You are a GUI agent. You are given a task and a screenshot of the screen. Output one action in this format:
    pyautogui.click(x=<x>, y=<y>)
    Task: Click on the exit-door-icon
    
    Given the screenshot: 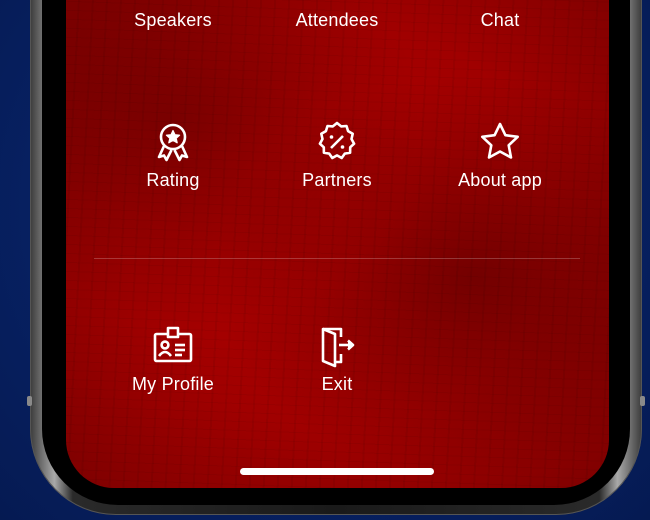 What is the action you would take?
    pyautogui.click(x=338, y=347)
    